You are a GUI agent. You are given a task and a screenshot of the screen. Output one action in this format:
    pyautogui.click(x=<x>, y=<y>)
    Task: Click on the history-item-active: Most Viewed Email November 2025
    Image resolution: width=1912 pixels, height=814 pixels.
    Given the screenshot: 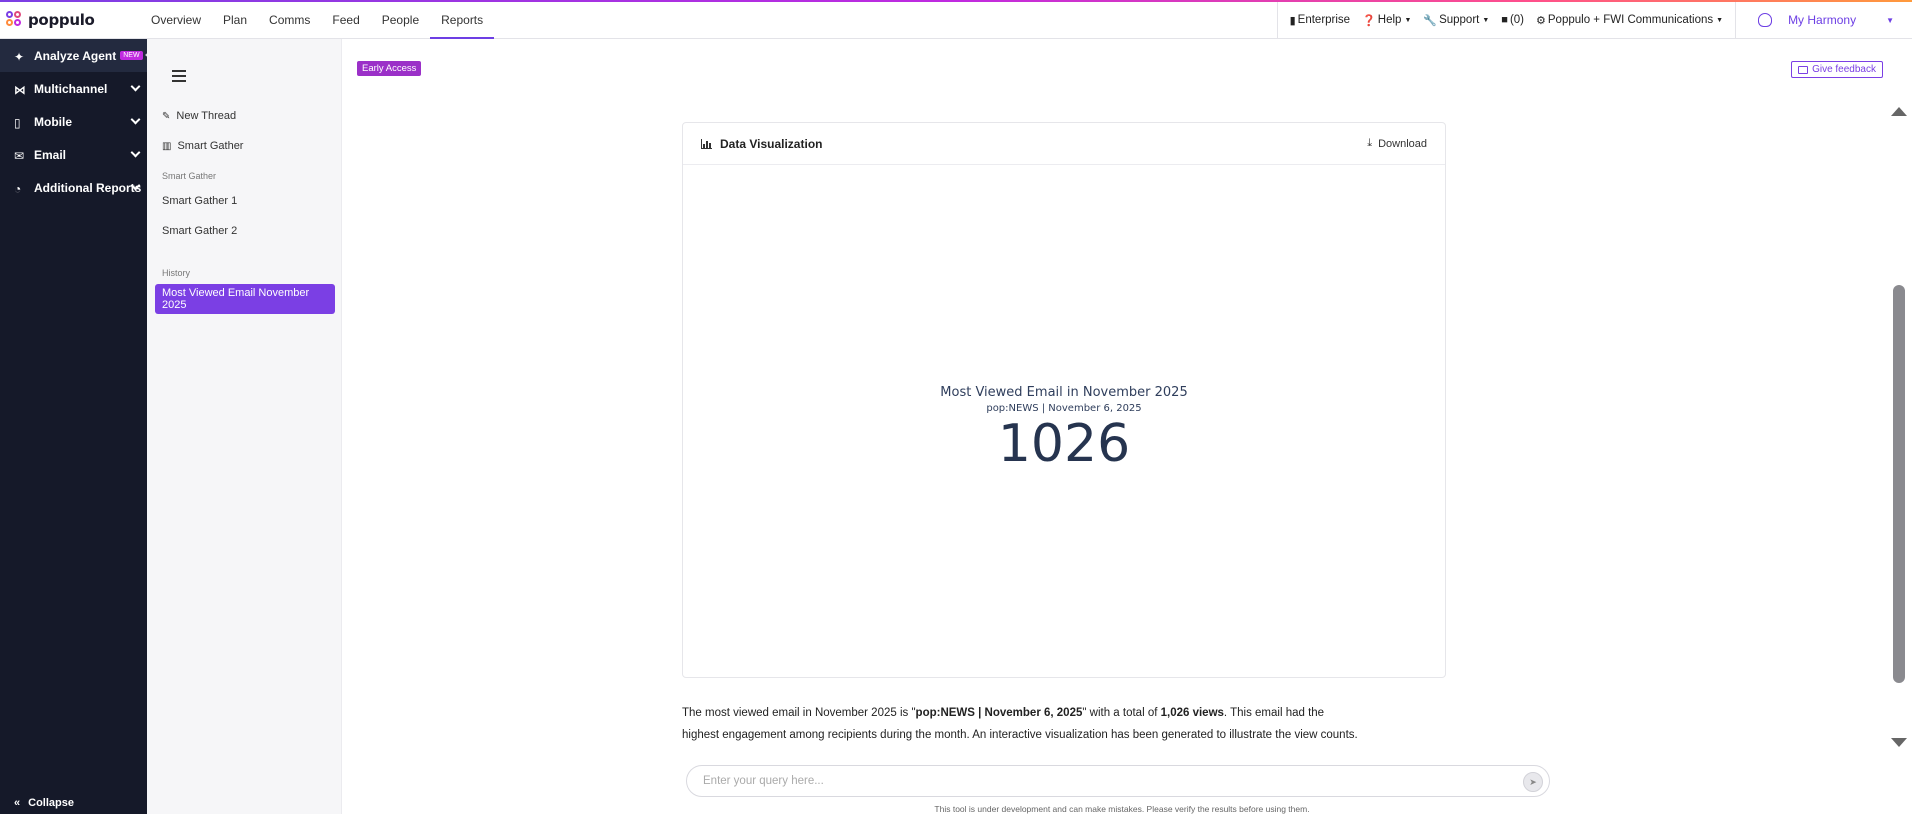 What is the action you would take?
    pyautogui.click(x=245, y=299)
    